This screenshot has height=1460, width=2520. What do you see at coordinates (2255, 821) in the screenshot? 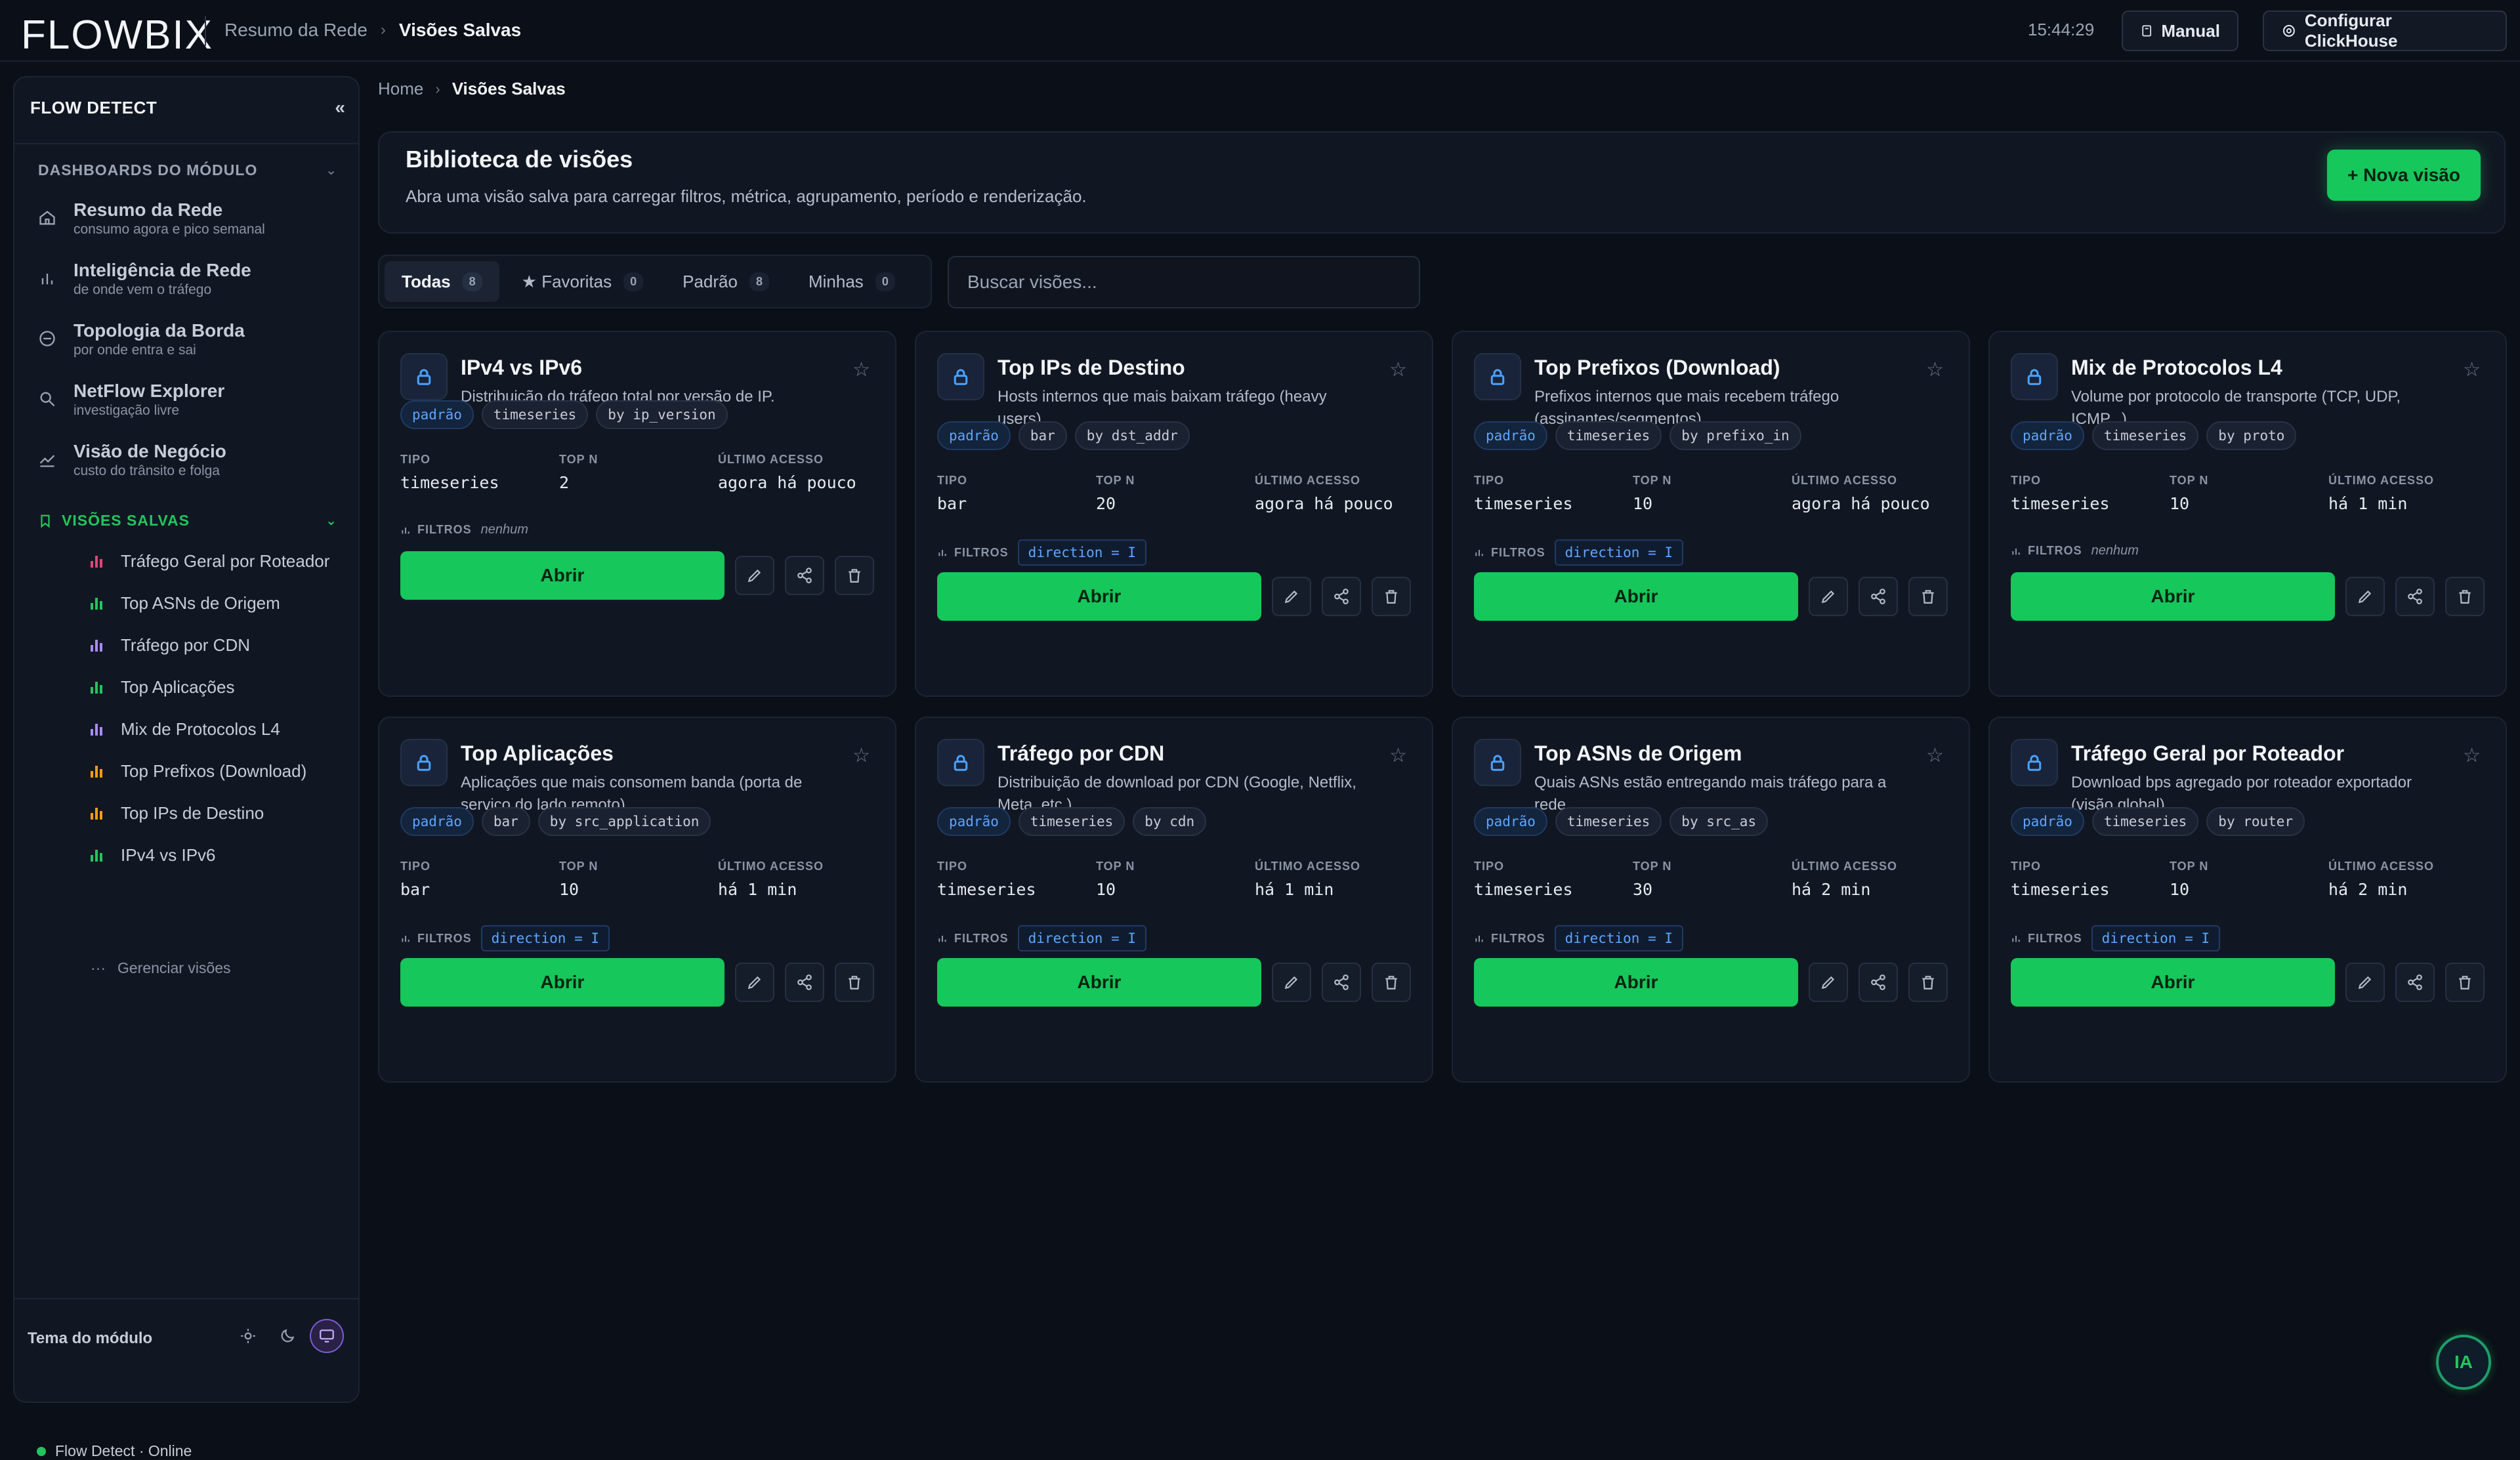
I see `tag-groupby: by router` at bounding box center [2255, 821].